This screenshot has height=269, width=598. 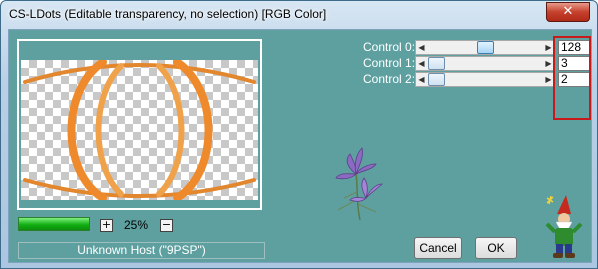 What do you see at coordinates (359, 184) in the screenshot?
I see `flower-decoration` at bounding box center [359, 184].